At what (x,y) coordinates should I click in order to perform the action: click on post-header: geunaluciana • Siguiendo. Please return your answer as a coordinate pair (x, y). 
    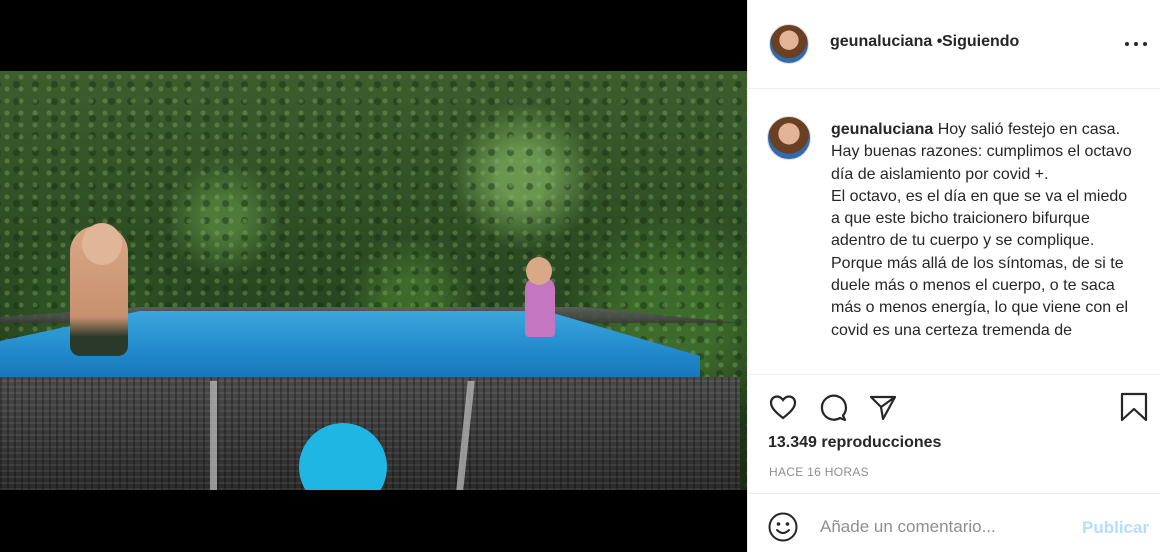
    Looking at the image, I should click on (954, 44).